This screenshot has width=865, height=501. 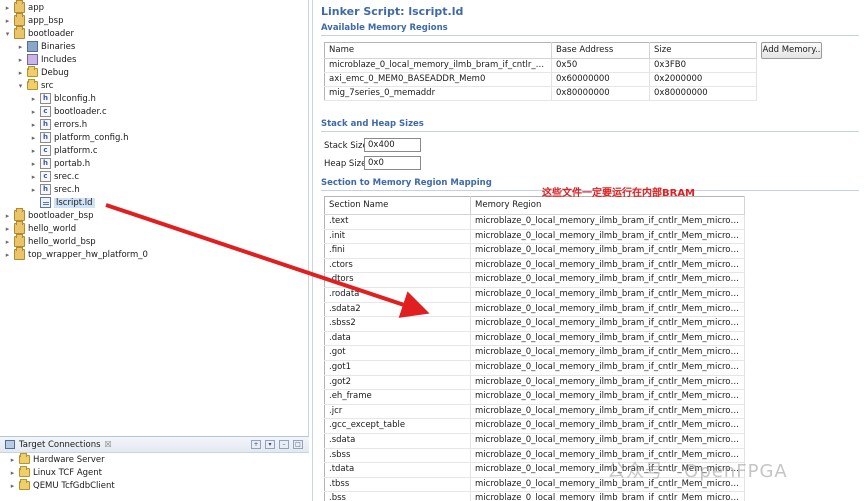 I want to click on column-header: Memory Region, so click(x=607, y=205).